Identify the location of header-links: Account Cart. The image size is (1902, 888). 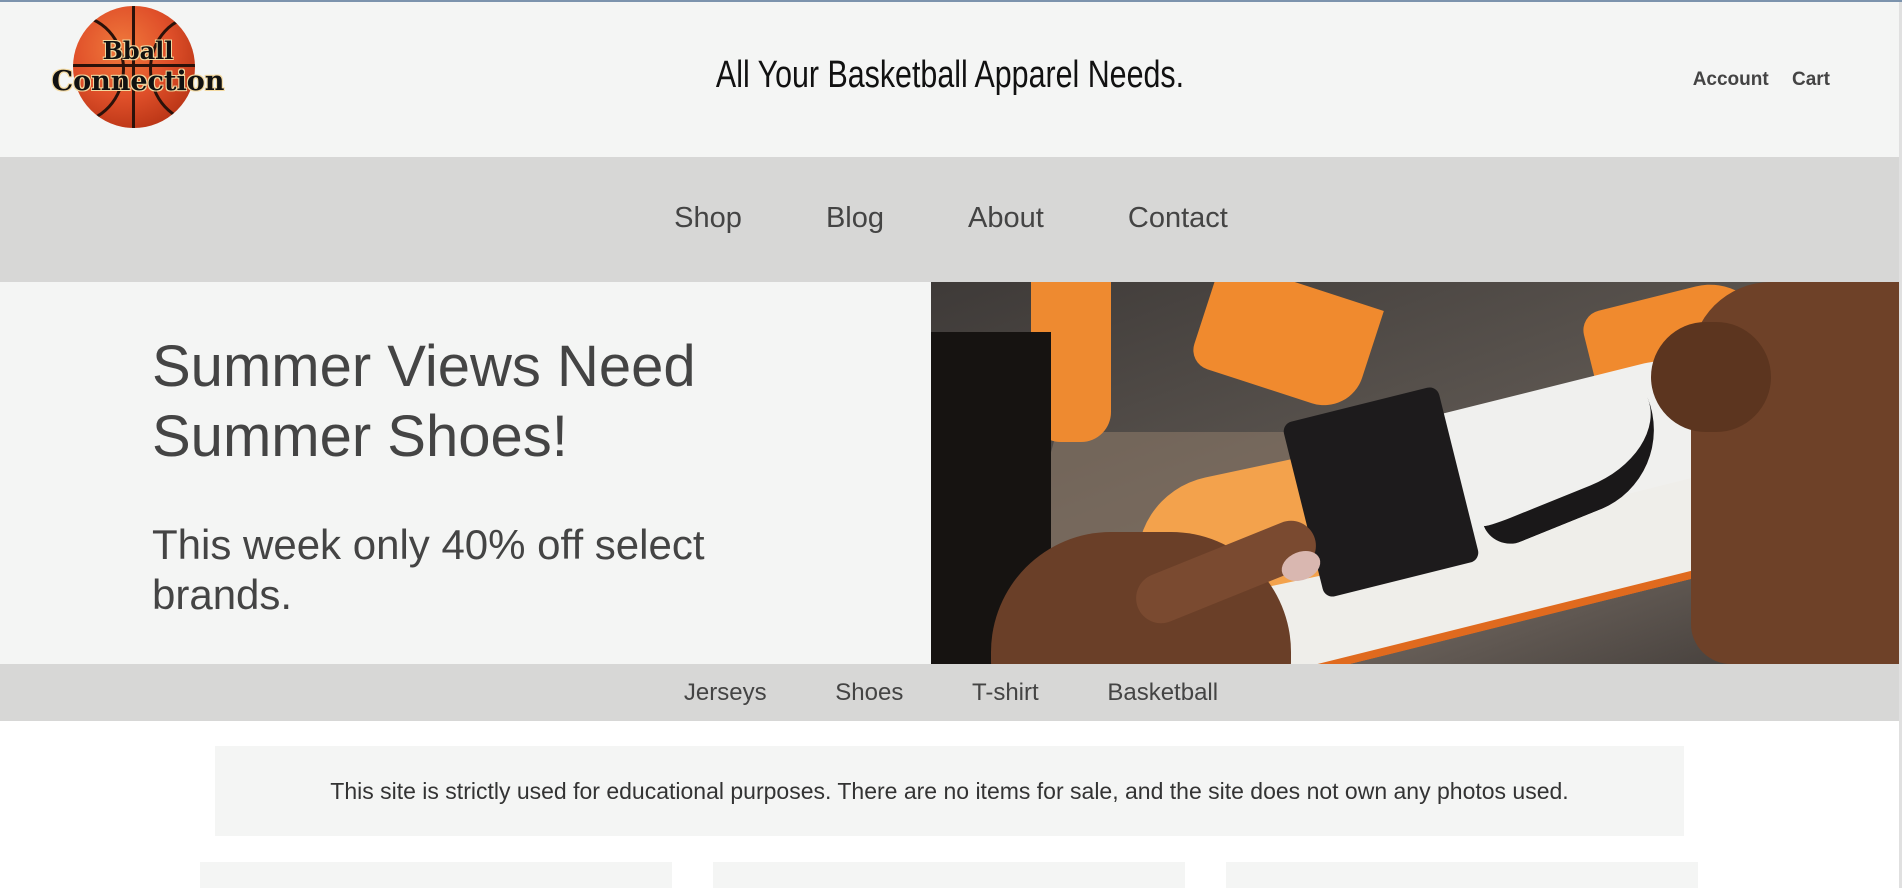
(1752, 80).